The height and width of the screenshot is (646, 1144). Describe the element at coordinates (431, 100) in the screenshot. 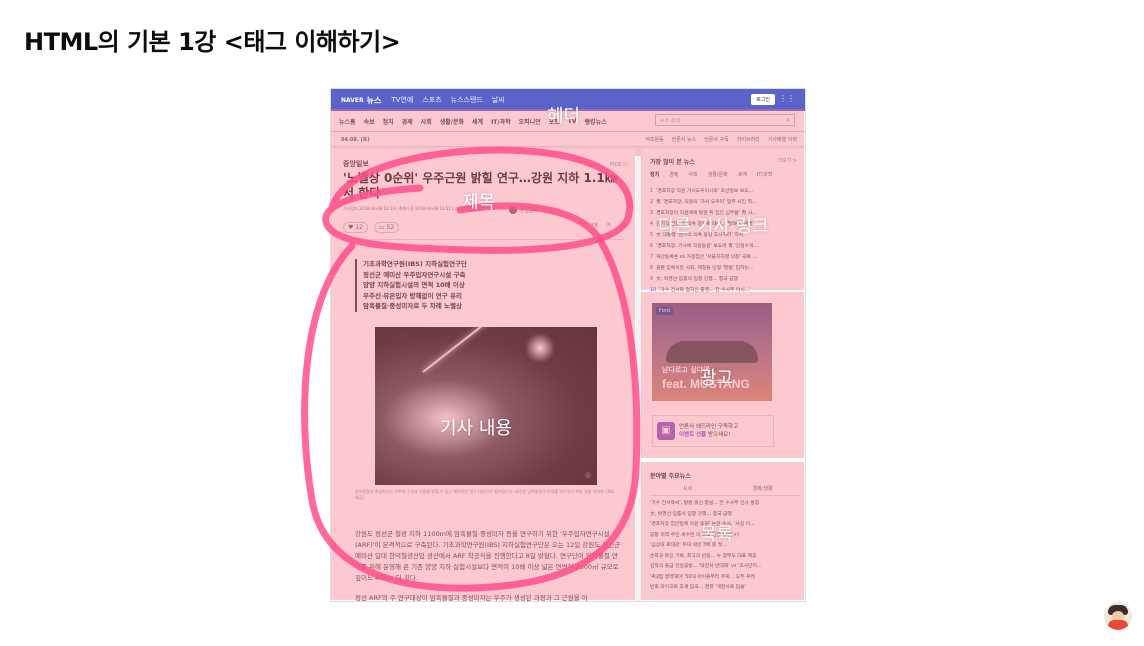

I see `top-nav-sports: 스포츠` at that location.